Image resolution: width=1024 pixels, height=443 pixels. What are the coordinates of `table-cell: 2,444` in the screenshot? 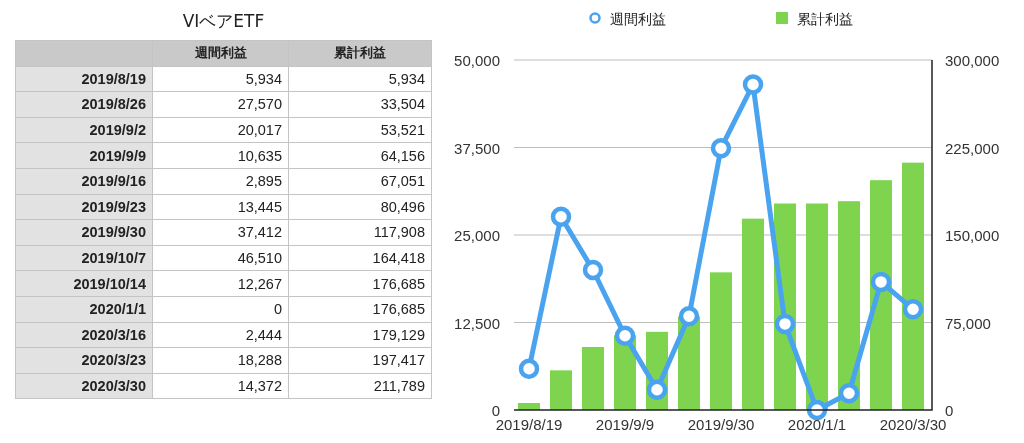 It's located at (220, 335).